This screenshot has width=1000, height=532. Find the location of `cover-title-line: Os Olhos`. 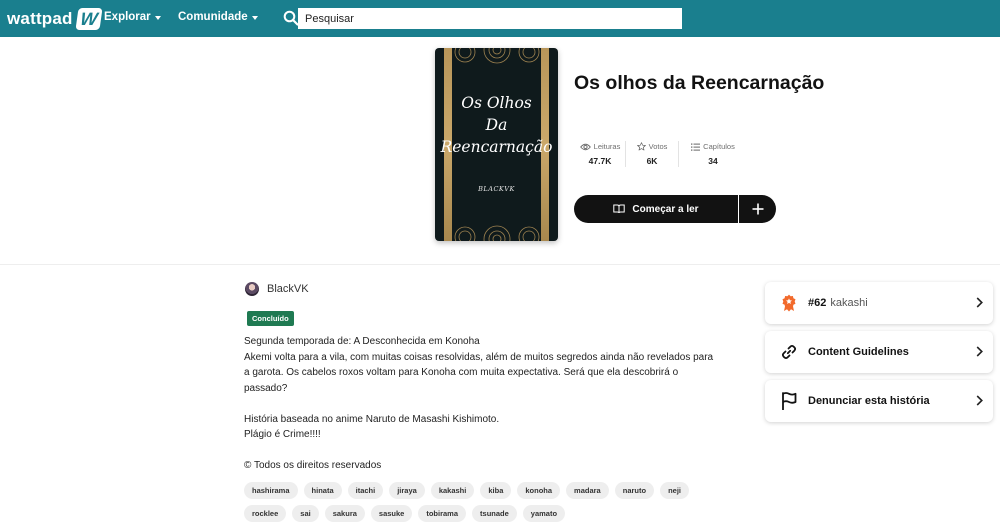

cover-title-line: Os Olhos is located at coordinates (496, 103).